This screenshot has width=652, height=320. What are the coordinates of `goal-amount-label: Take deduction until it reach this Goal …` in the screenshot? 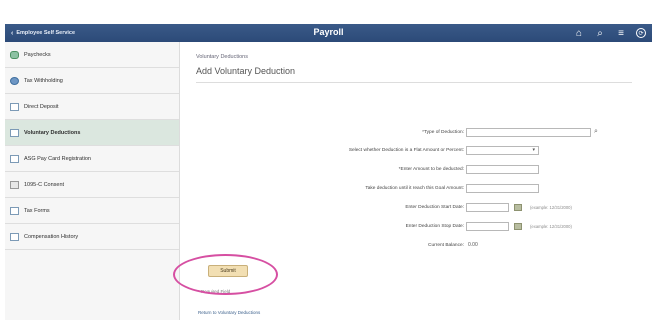 It's located at (414, 188).